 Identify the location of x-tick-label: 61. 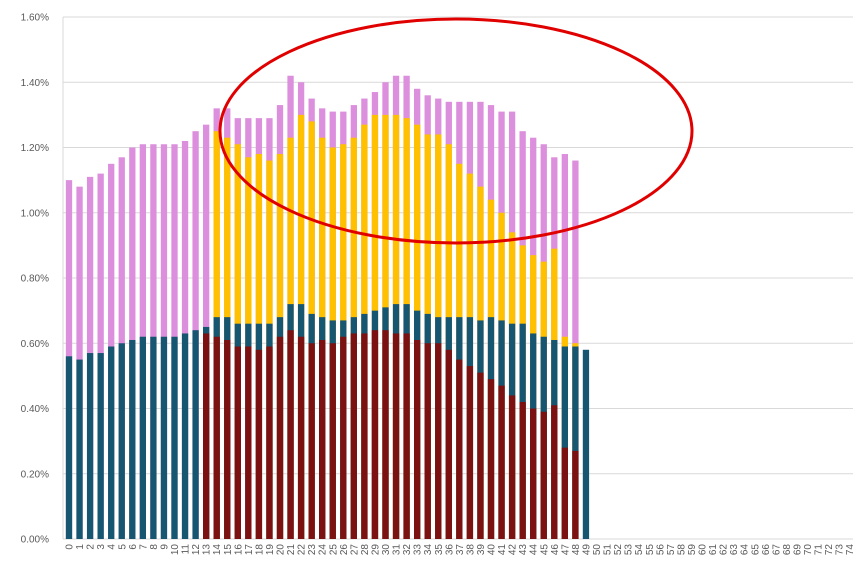
(713, 550).